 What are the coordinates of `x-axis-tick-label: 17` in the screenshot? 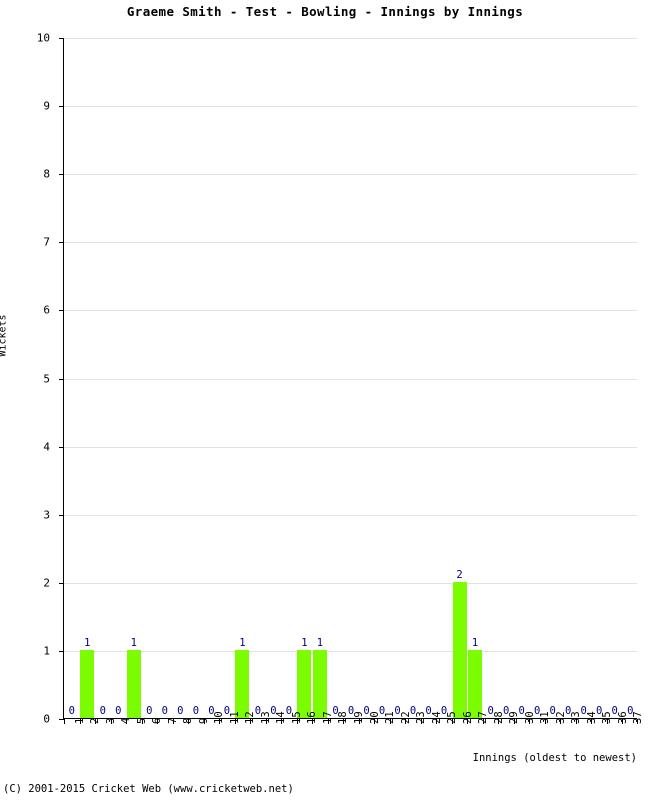 It's located at (327, 717).